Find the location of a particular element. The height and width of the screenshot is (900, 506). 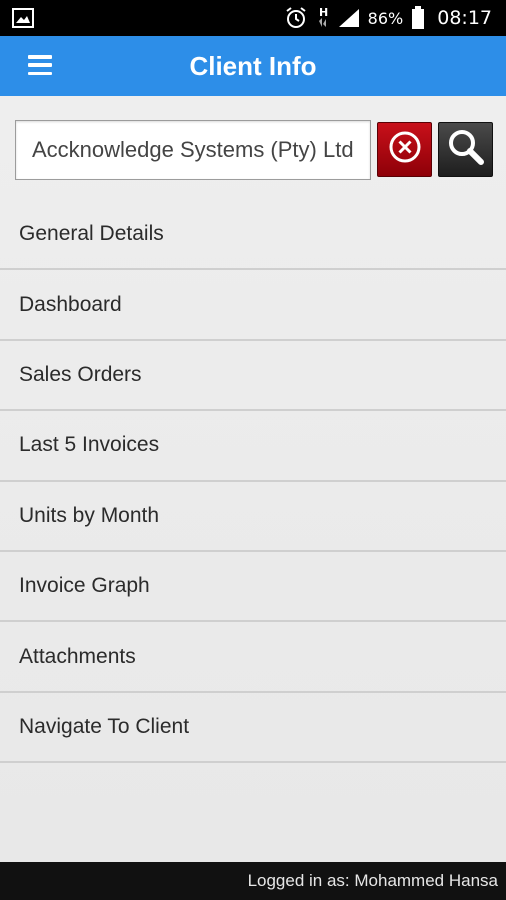

svg-text: H is located at coordinates (323, 12).